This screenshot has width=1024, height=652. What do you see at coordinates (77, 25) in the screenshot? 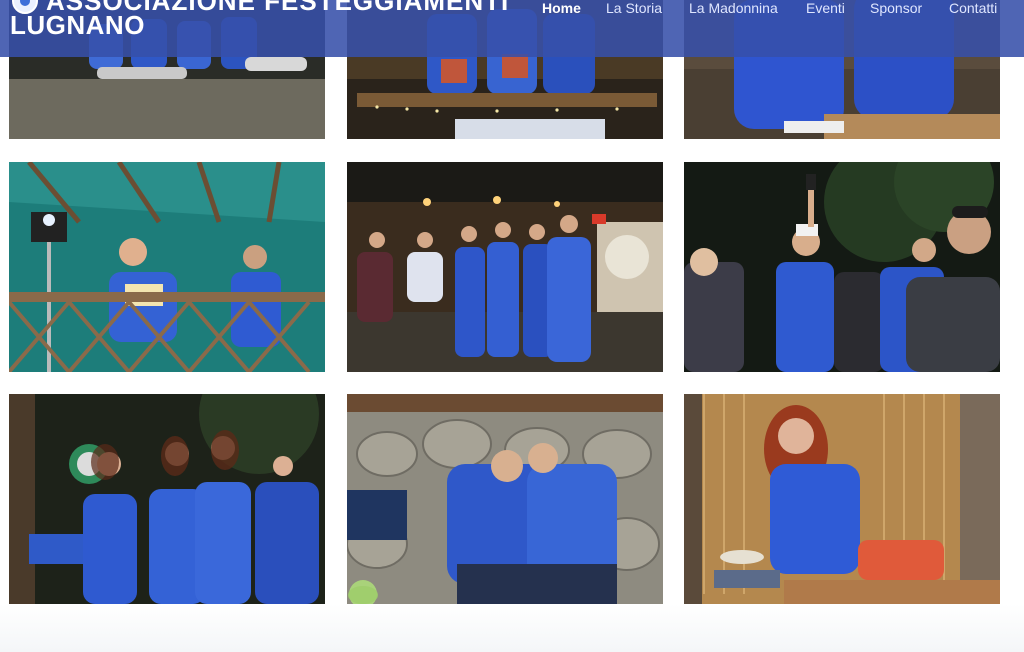
I see `brand-subtitle: LUGNANO` at bounding box center [77, 25].